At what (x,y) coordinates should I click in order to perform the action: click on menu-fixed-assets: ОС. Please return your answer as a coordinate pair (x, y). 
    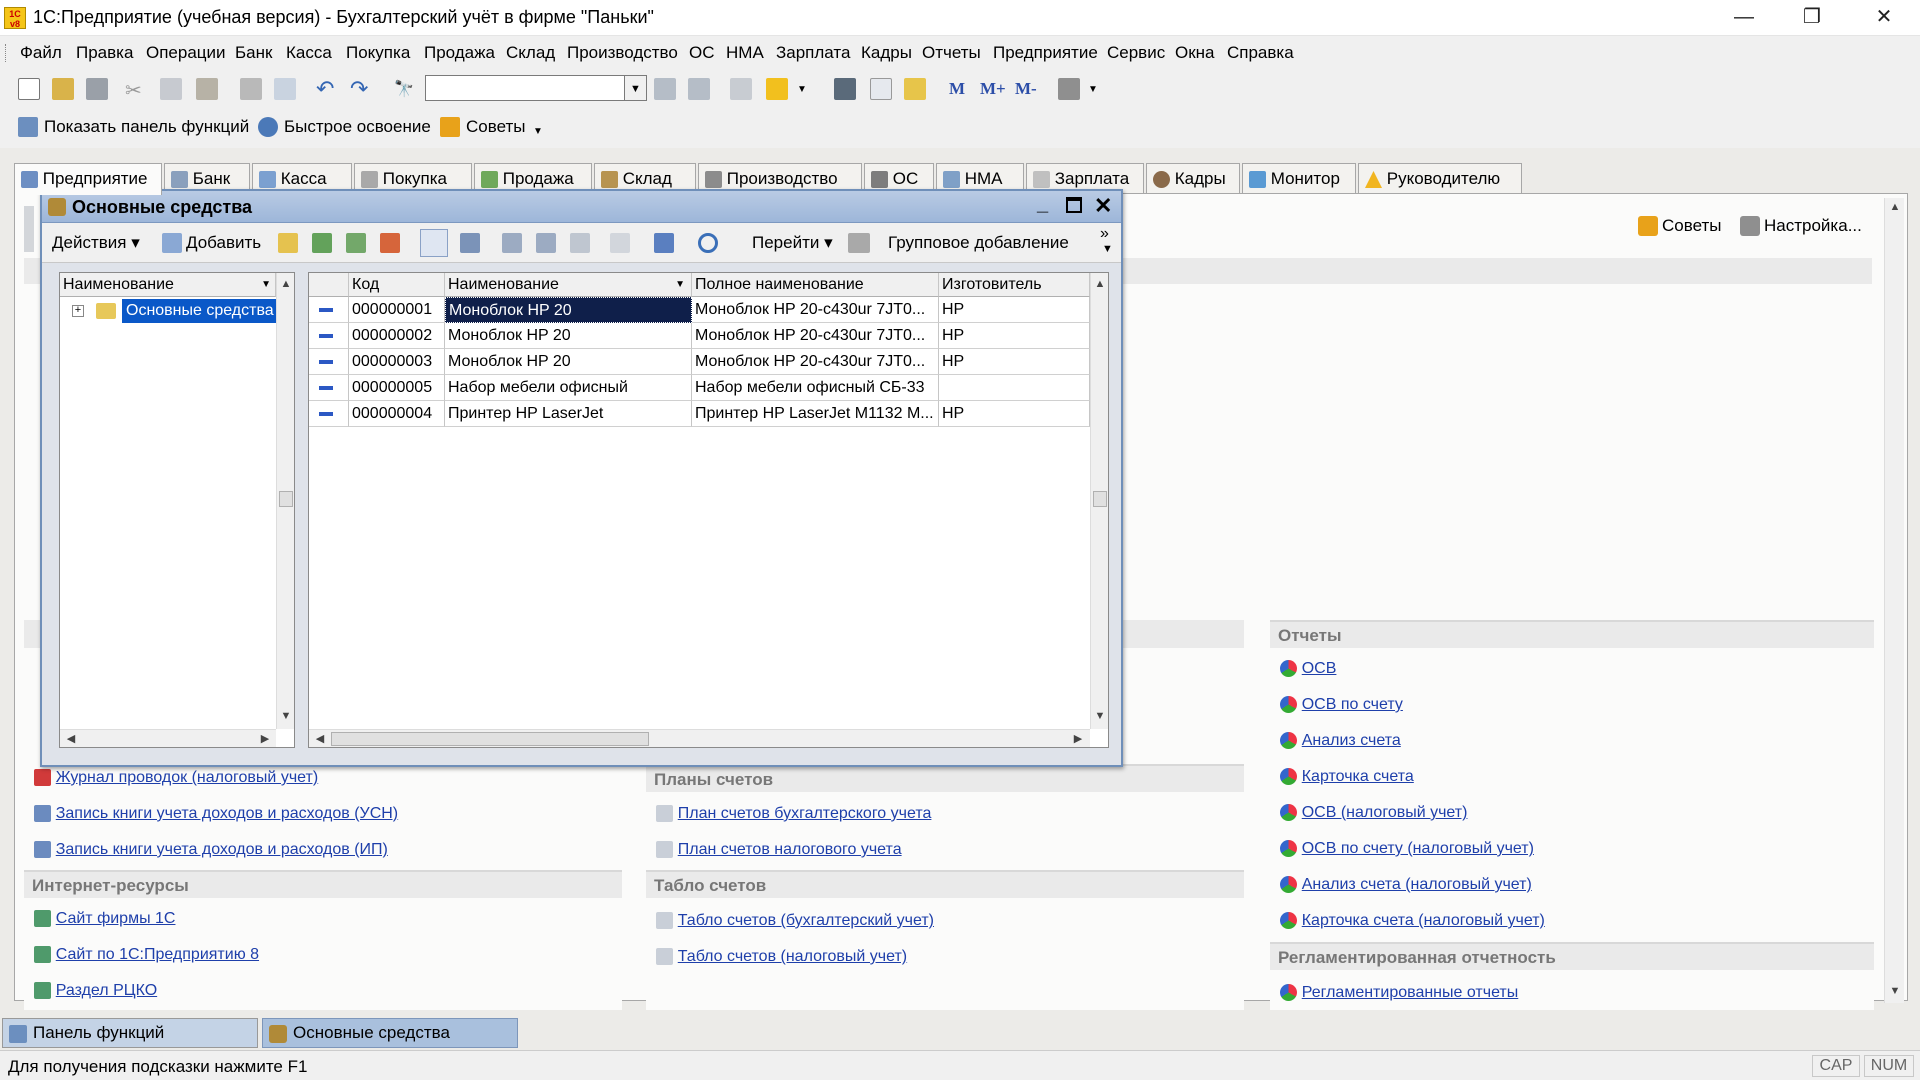
    Looking at the image, I should click on (702, 53).